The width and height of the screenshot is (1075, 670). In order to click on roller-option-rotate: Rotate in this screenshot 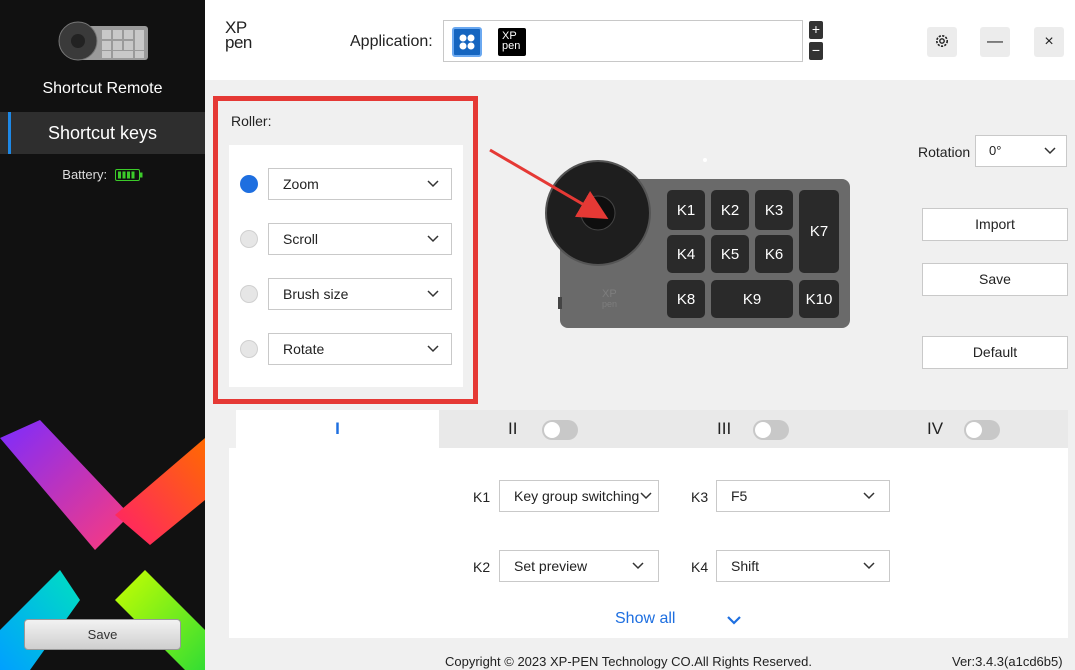, I will do `click(346, 349)`.